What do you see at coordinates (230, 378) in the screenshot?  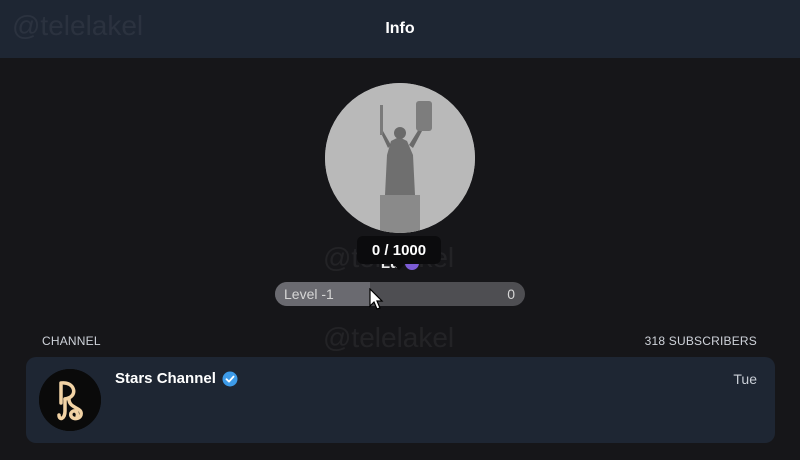 I see `verified-badge-icon` at bounding box center [230, 378].